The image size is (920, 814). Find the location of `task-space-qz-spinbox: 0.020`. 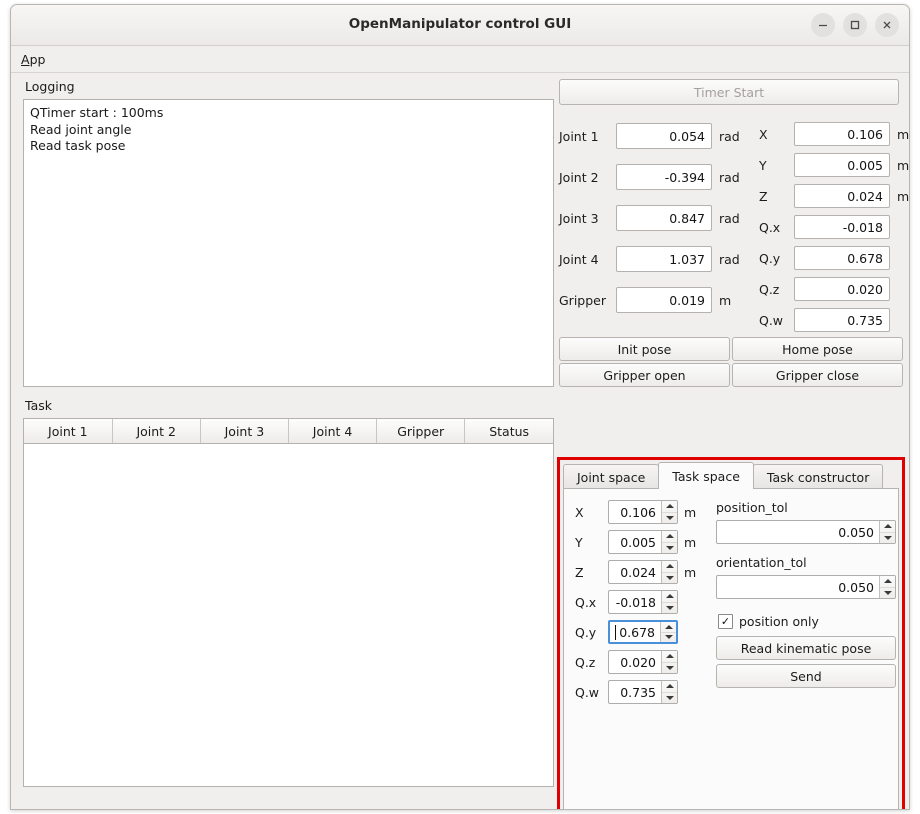

task-space-qz-spinbox: 0.020 is located at coordinates (643, 662).